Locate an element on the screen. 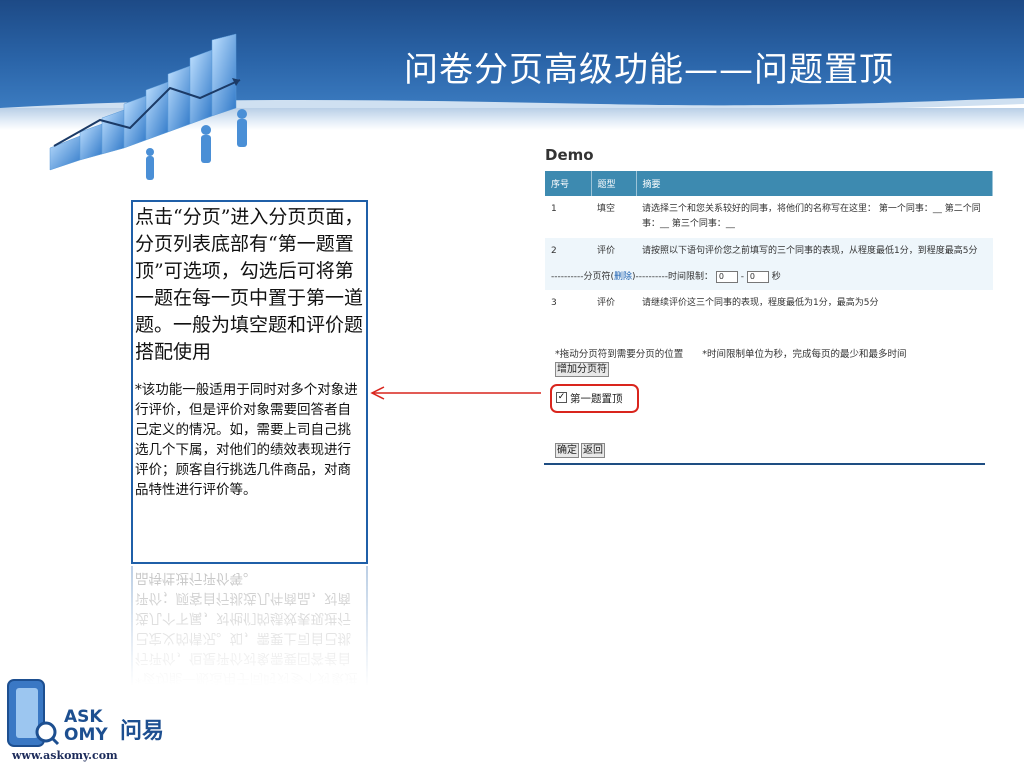  cell-number: 1 is located at coordinates (554, 209).